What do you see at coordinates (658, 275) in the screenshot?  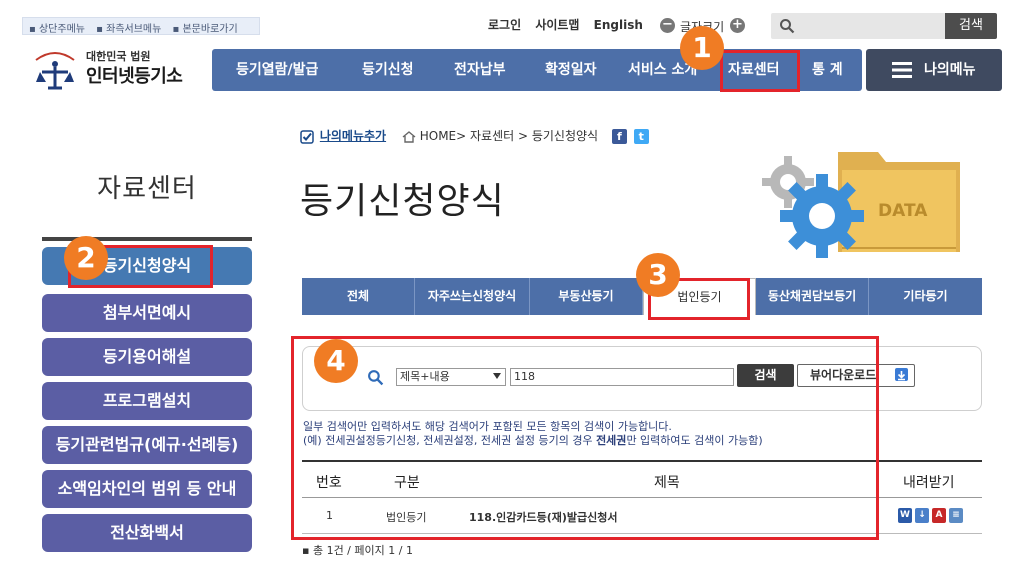 I see `step-badge-3: 3` at bounding box center [658, 275].